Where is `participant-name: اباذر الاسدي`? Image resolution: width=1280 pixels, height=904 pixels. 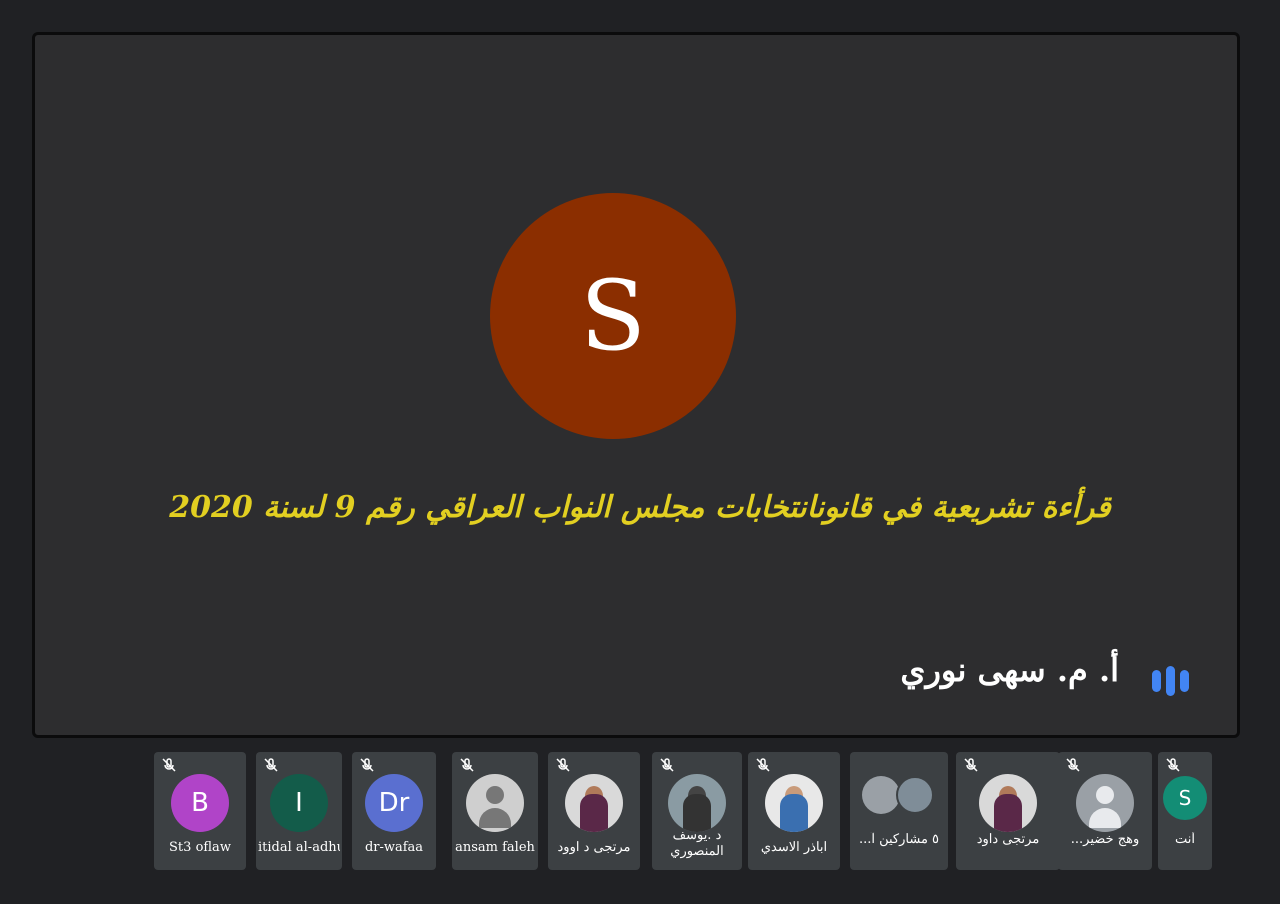
participant-name: اباذر الاسدي is located at coordinates (794, 847).